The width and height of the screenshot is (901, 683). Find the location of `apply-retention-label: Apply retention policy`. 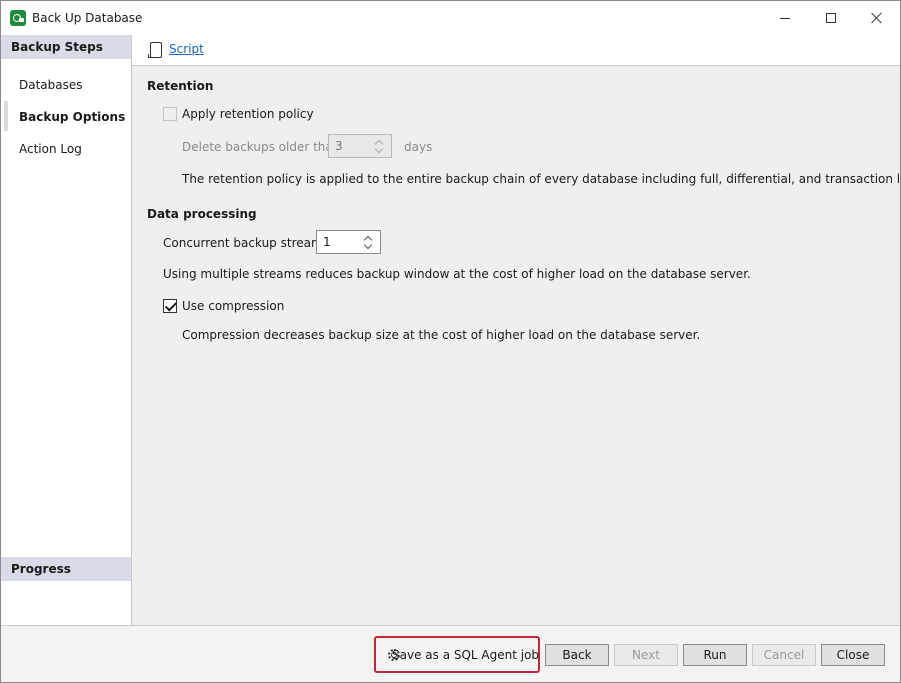

apply-retention-label: Apply retention policy is located at coordinates (248, 114).